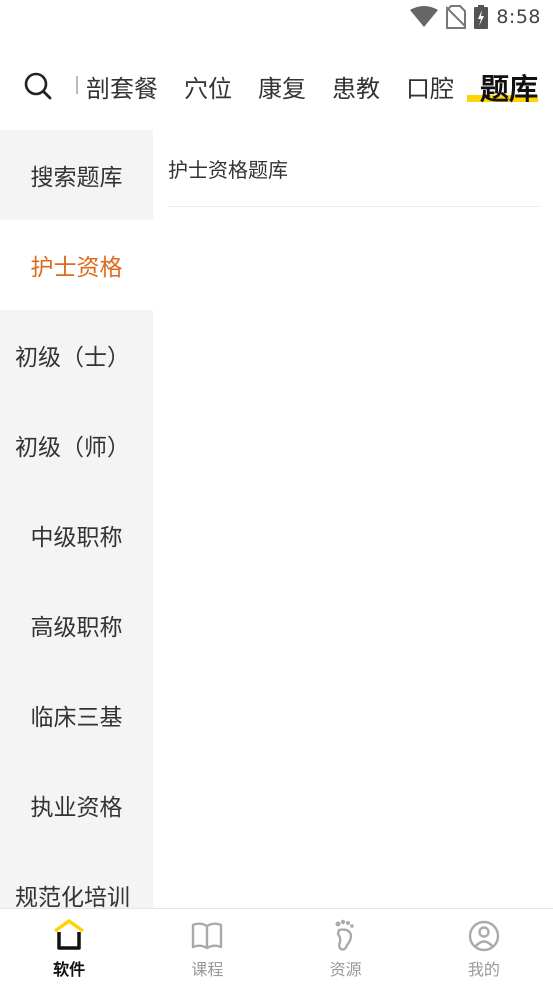 The image size is (553, 984). What do you see at coordinates (282, 89) in the screenshot?
I see `tab-kang-fu: 康复` at bounding box center [282, 89].